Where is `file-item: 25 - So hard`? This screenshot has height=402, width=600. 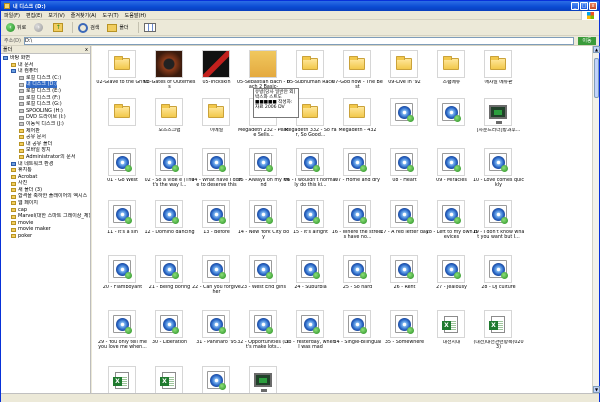
file-item: 25 - So hard is located at coordinates (357, 276).